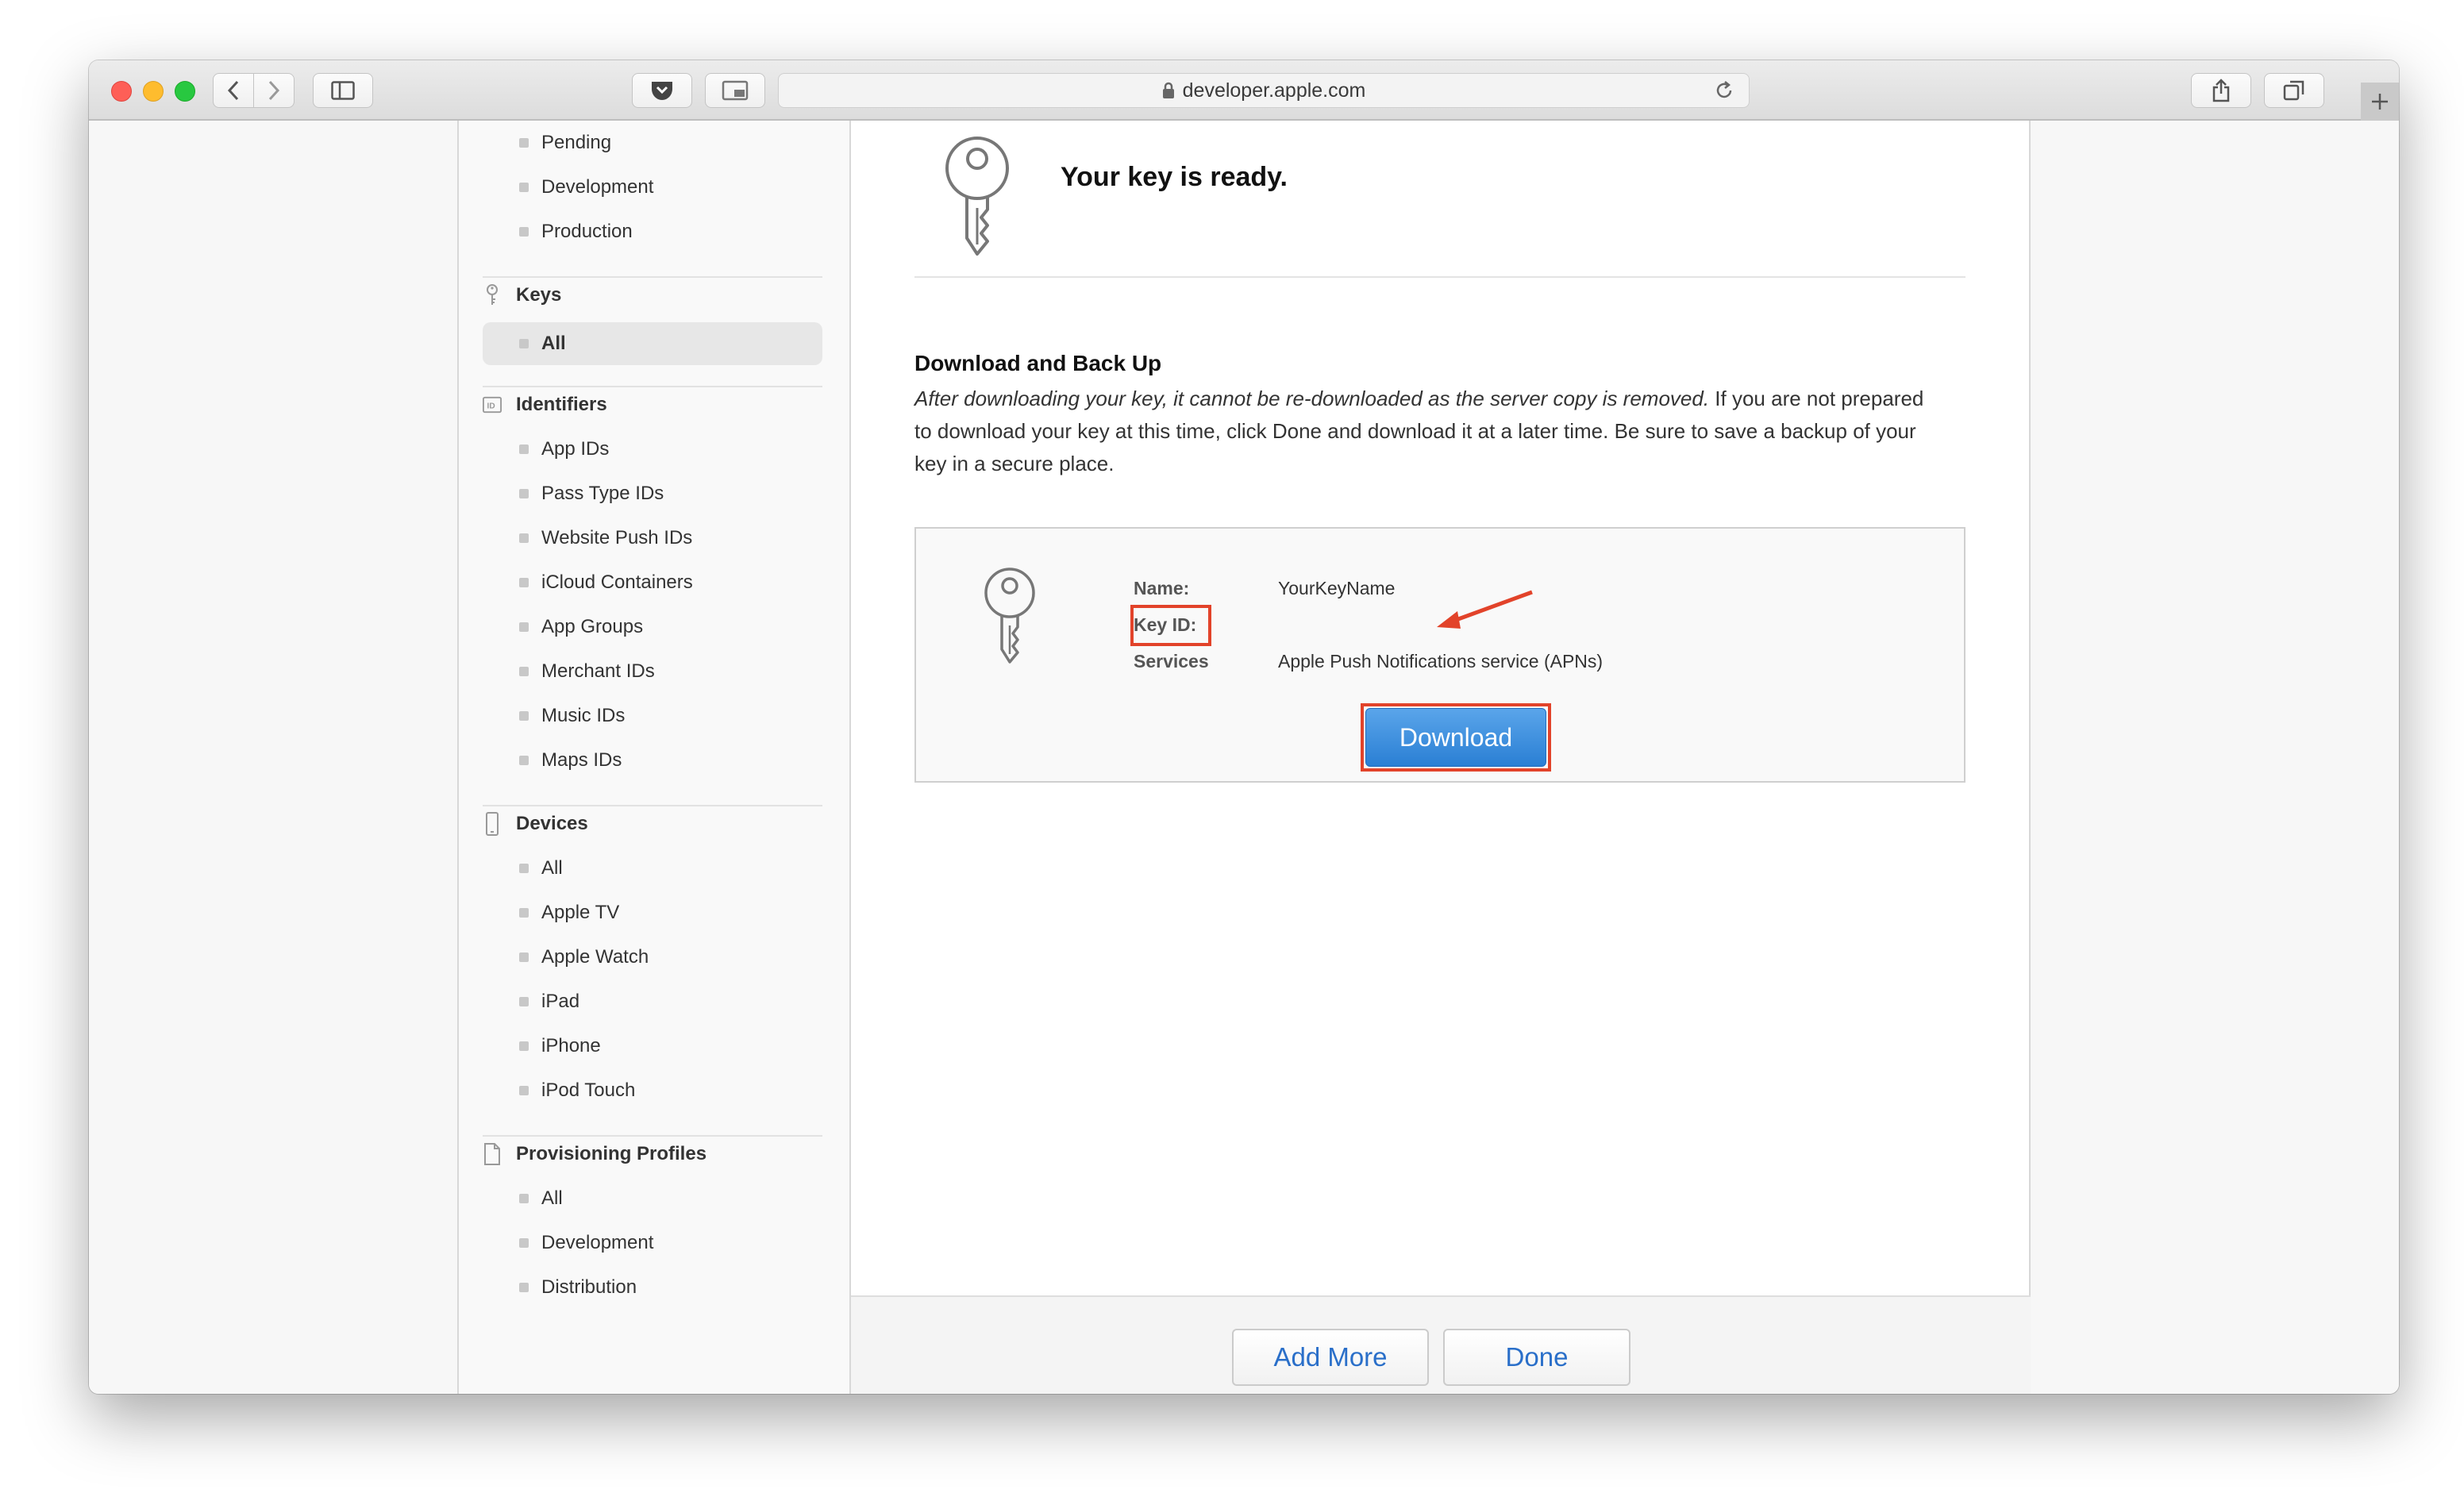 This screenshot has width=2464, height=1497. I want to click on screen-share-icon, so click(735, 90).